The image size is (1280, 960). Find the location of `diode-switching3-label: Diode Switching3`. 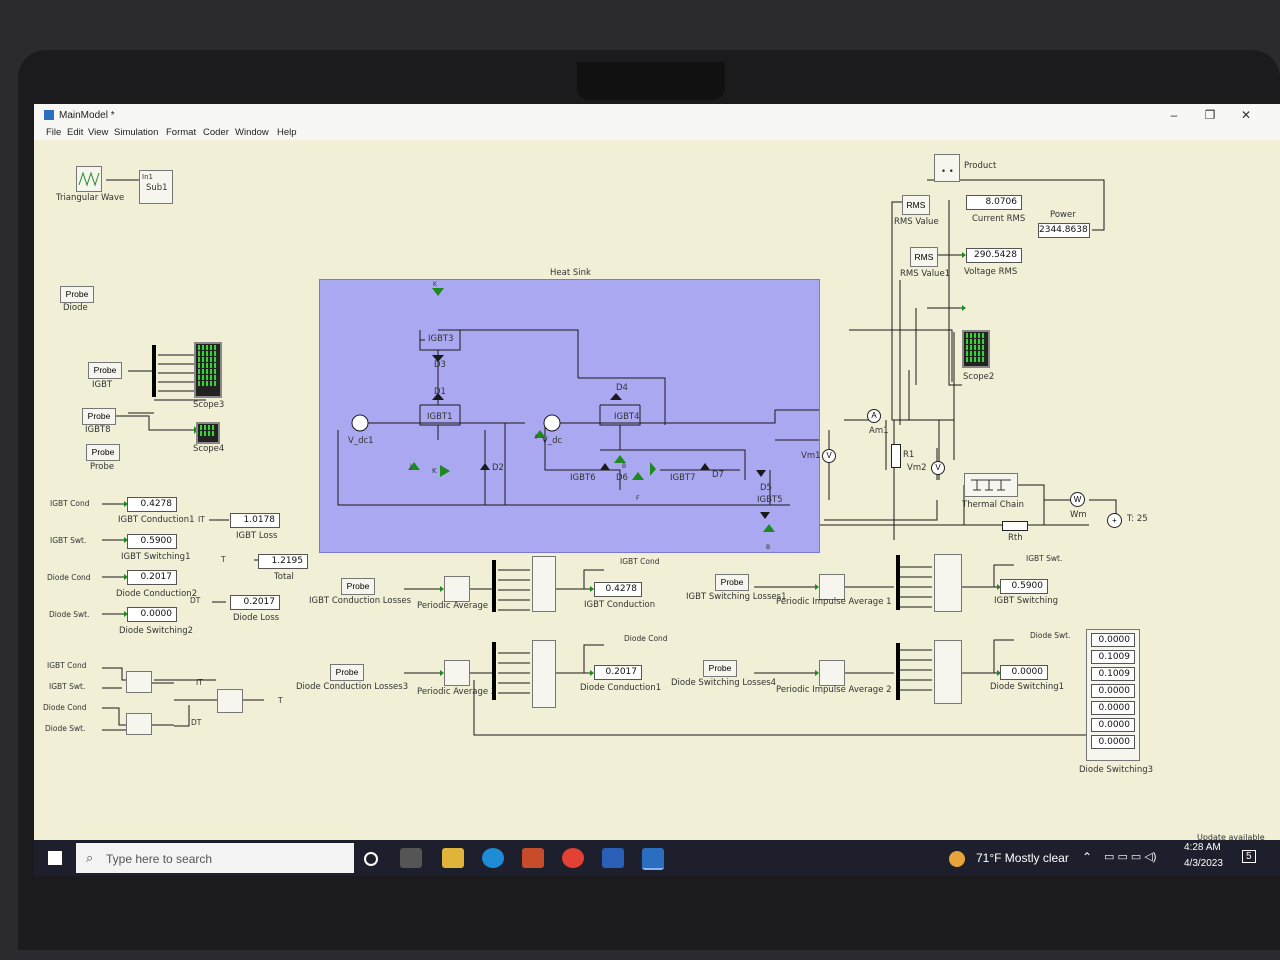

diode-switching3-label: Diode Switching3 is located at coordinates (1116, 770).